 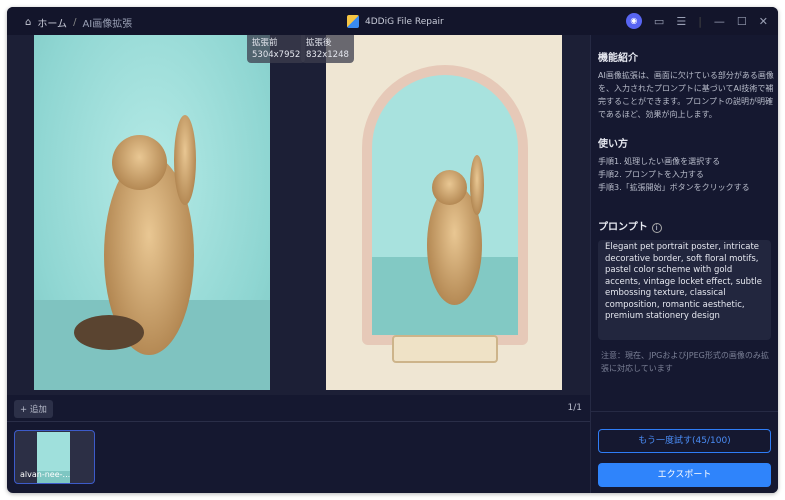 What do you see at coordinates (674, 187) in the screenshot?
I see `step-item: 手順3.「拡張開始」ボタンをクリックする` at bounding box center [674, 187].